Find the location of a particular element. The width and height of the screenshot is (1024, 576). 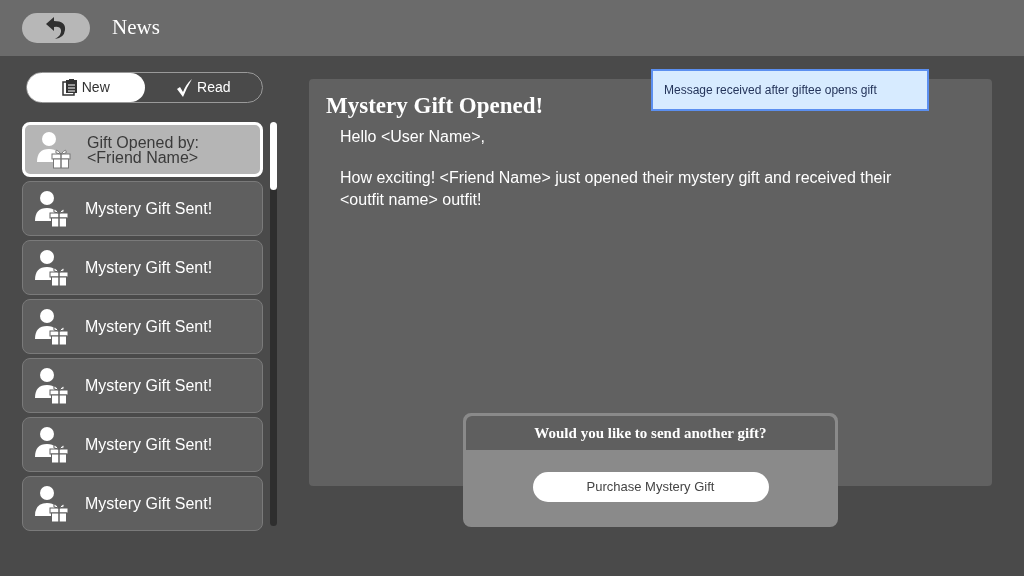

purchase-button: Purchase Mystery Gift is located at coordinates (650, 487).